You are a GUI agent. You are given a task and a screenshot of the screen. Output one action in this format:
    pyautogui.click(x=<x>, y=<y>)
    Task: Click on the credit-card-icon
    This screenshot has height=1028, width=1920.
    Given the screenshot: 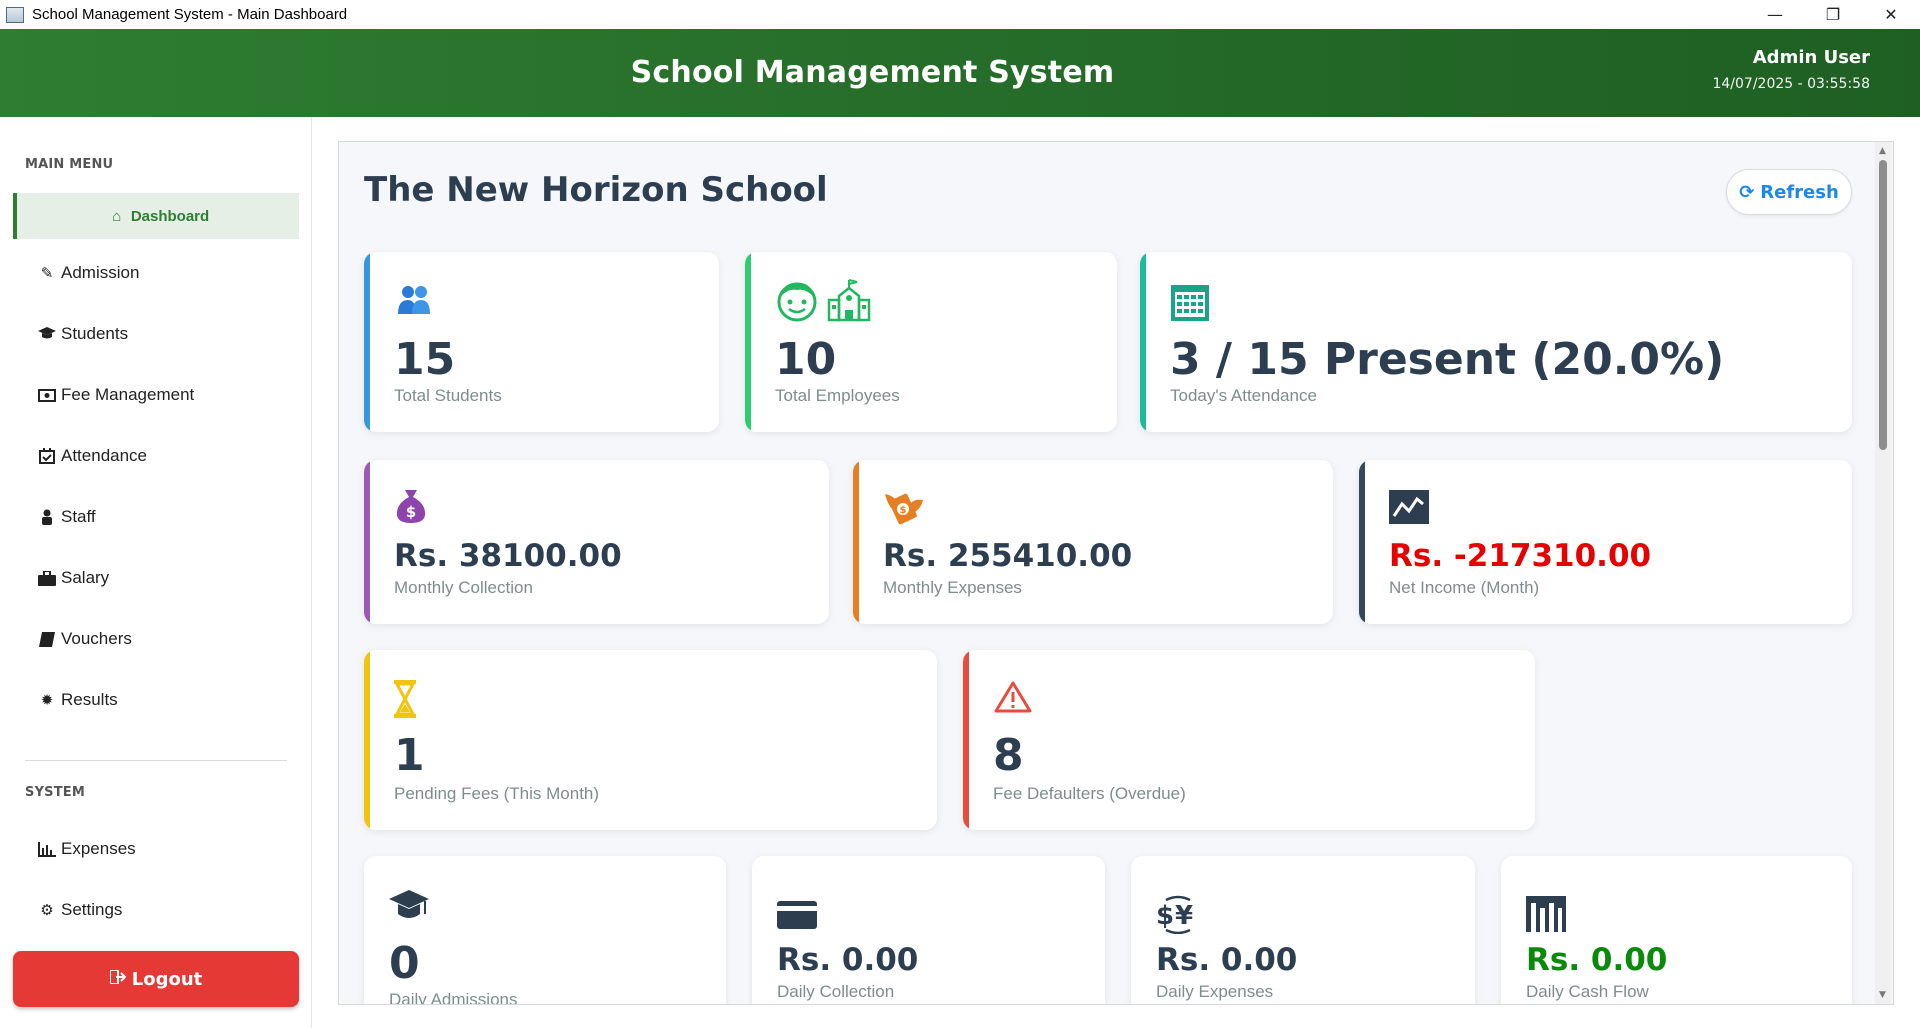 What is the action you would take?
    pyautogui.click(x=797, y=915)
    